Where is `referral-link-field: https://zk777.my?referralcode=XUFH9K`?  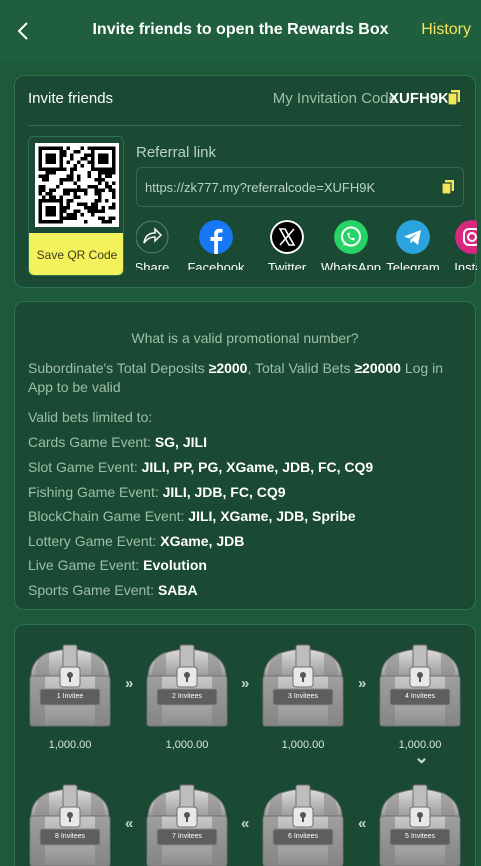 referral-link-field: https://zk777.my?referralcode=XUFH9K is located at coordinates (300, 187).